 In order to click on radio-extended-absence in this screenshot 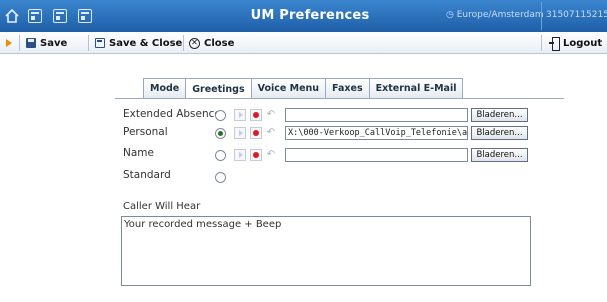, I will do `click(220, 115)`.